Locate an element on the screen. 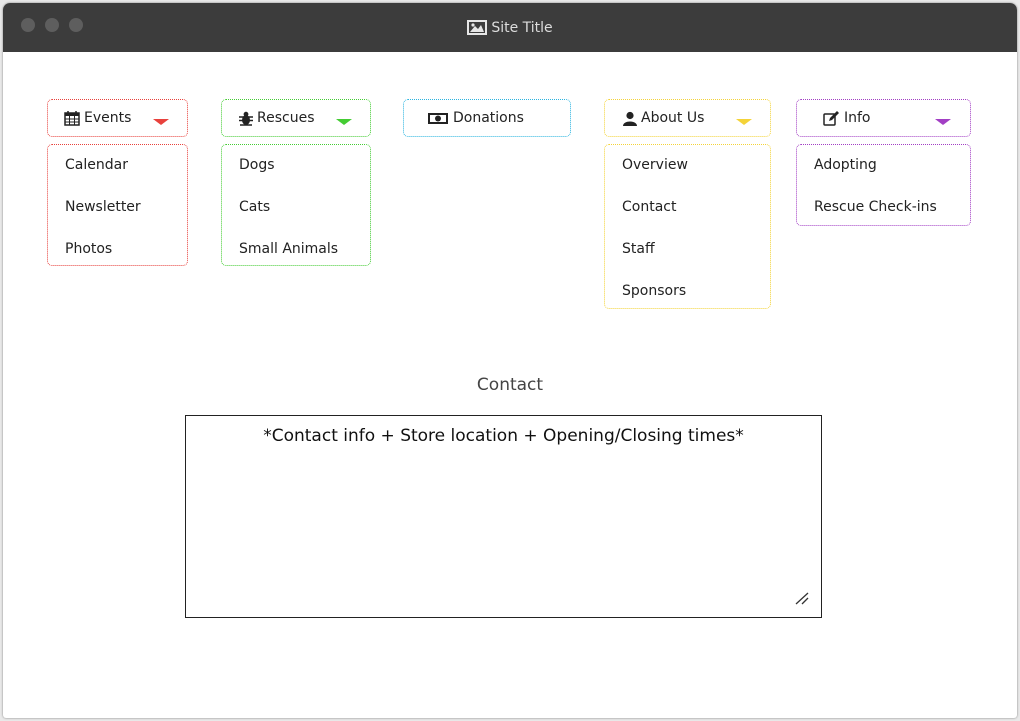 Image resolution: width=1020 pixels, height=721 pixels. window-title: Site Title is located at coordinates (510, 27).